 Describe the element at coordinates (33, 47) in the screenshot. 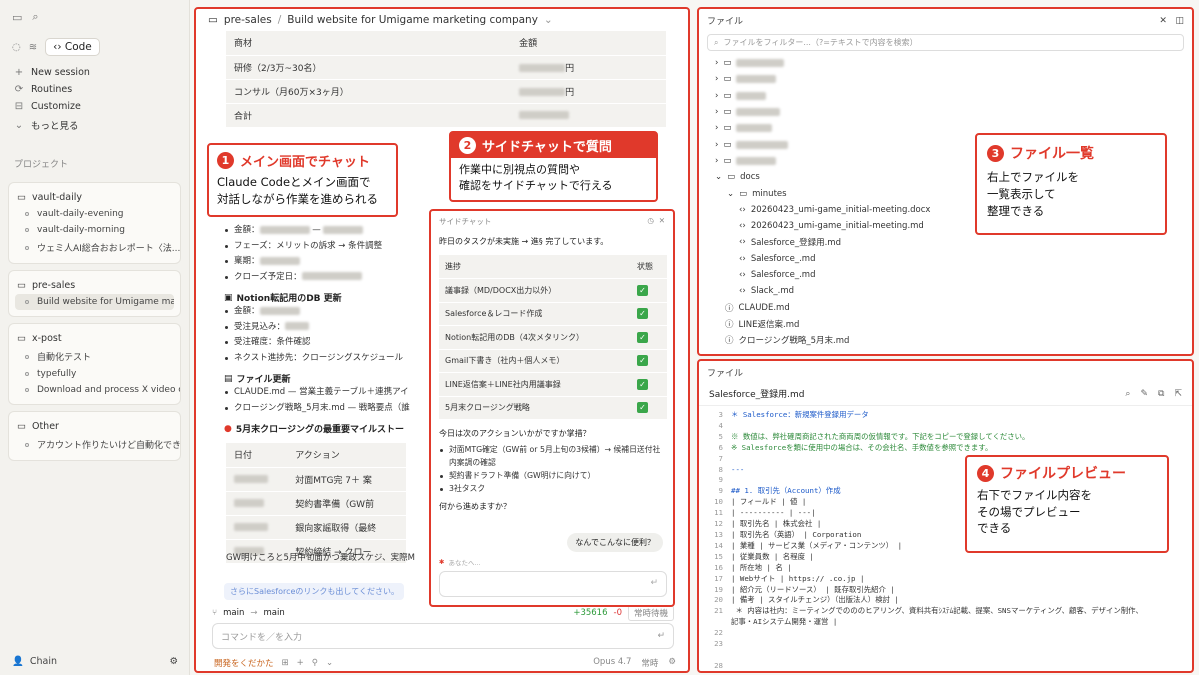

I see `tools-icon: ≋` at that location.